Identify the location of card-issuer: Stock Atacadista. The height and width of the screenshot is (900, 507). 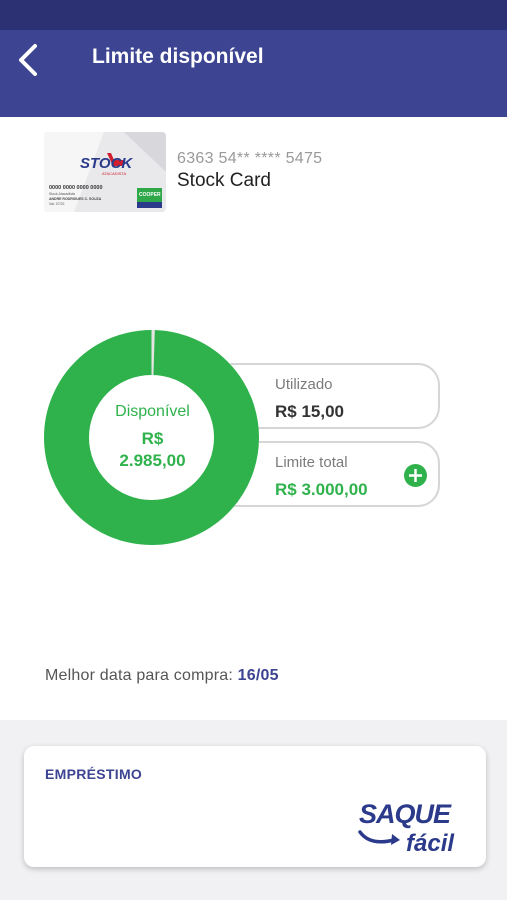
(62, 194).